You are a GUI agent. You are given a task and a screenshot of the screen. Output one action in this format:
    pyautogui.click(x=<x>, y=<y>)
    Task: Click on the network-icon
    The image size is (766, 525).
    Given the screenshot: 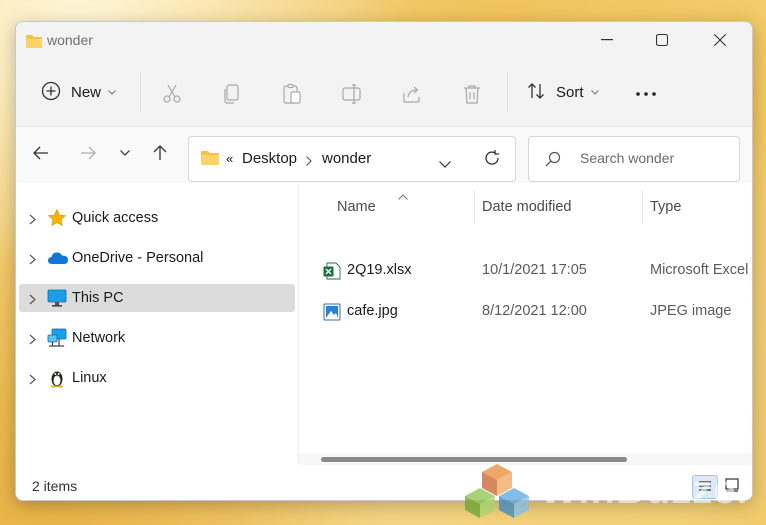 What is the action you would take?
    pyautogui.click(x=57, y=338)
    